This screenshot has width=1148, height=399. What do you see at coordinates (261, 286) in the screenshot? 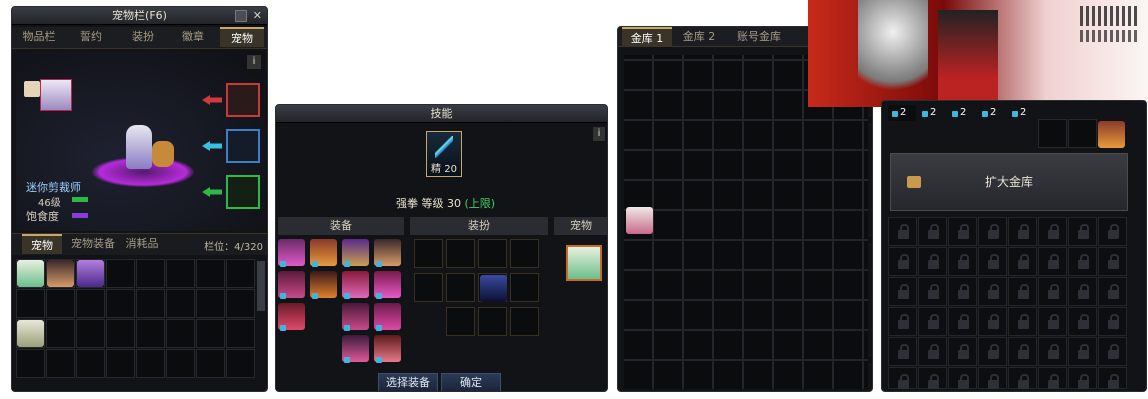
I see `scrollbar` at bounding box center [261, 286].